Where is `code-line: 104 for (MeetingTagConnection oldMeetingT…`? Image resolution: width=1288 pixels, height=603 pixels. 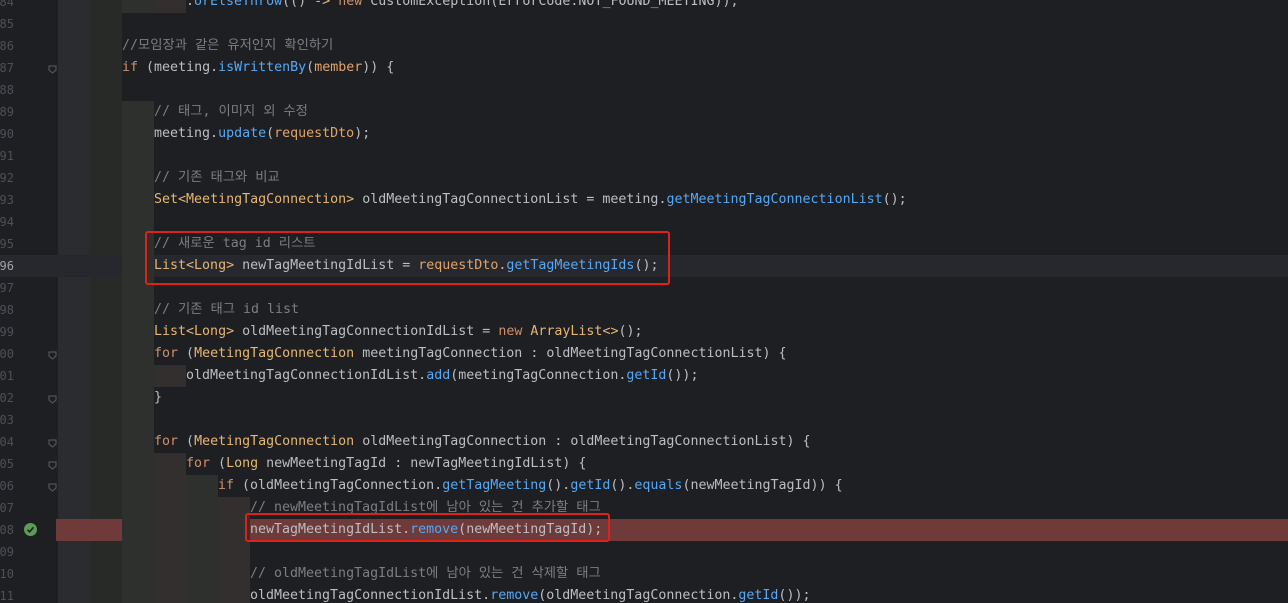 code-line: 104 for (MeetingTagConnection oldMeetingT… is located at coordinates (644, 442).